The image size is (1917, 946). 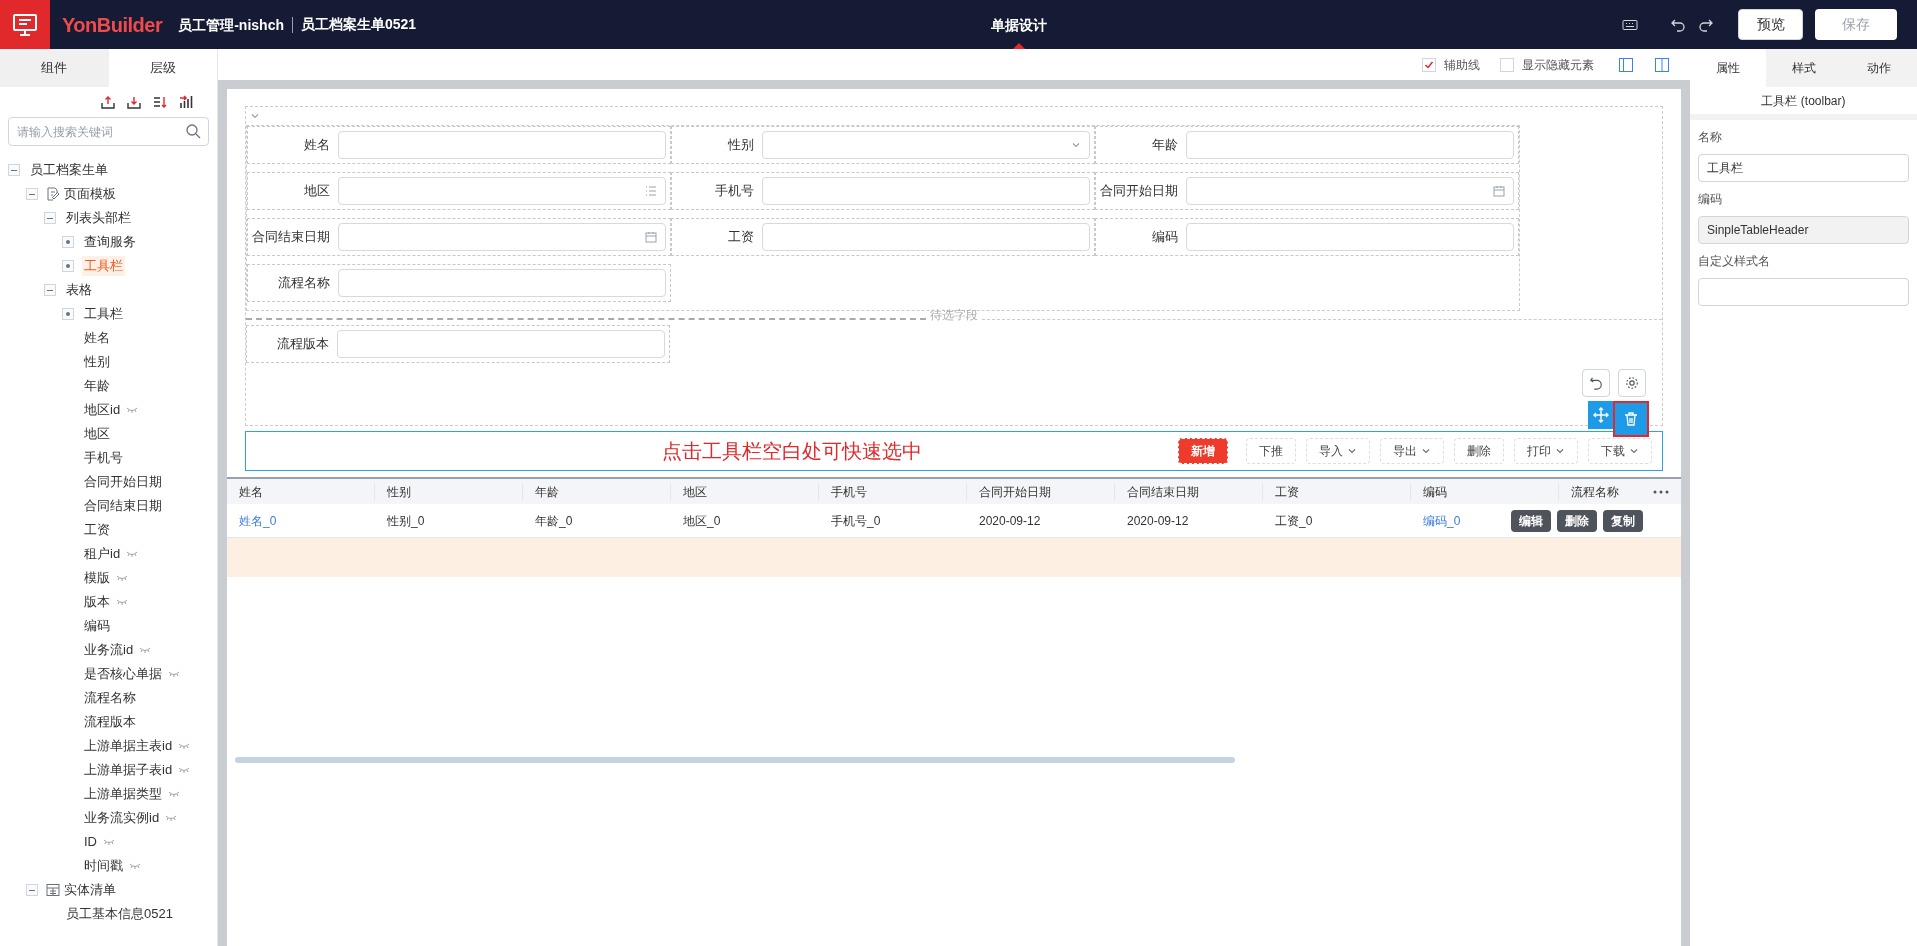 I want to click on table-cell-text: 工资_0, so click(x=1294, y=521).